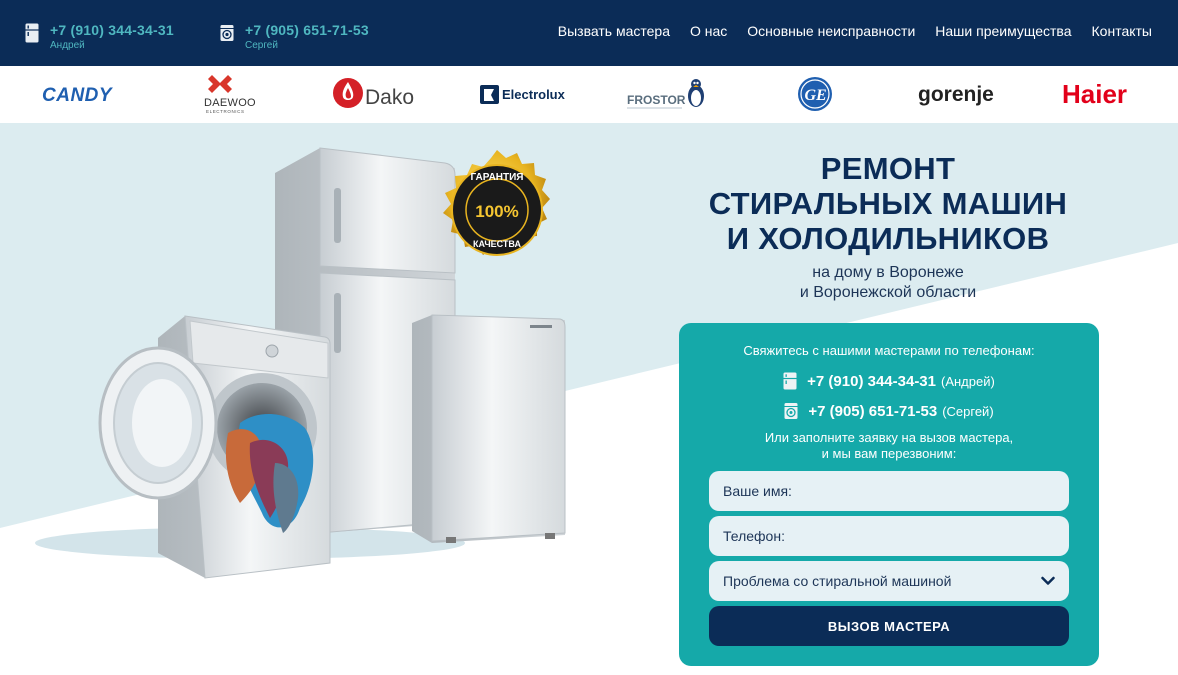 This screenshot has height=675, width=1178. What do you see at coordinates (889, 626) in the screenshot?
I see `call-master-button: ВЫЗОВ МАСТЕРА` at bounding box center [889, 626].